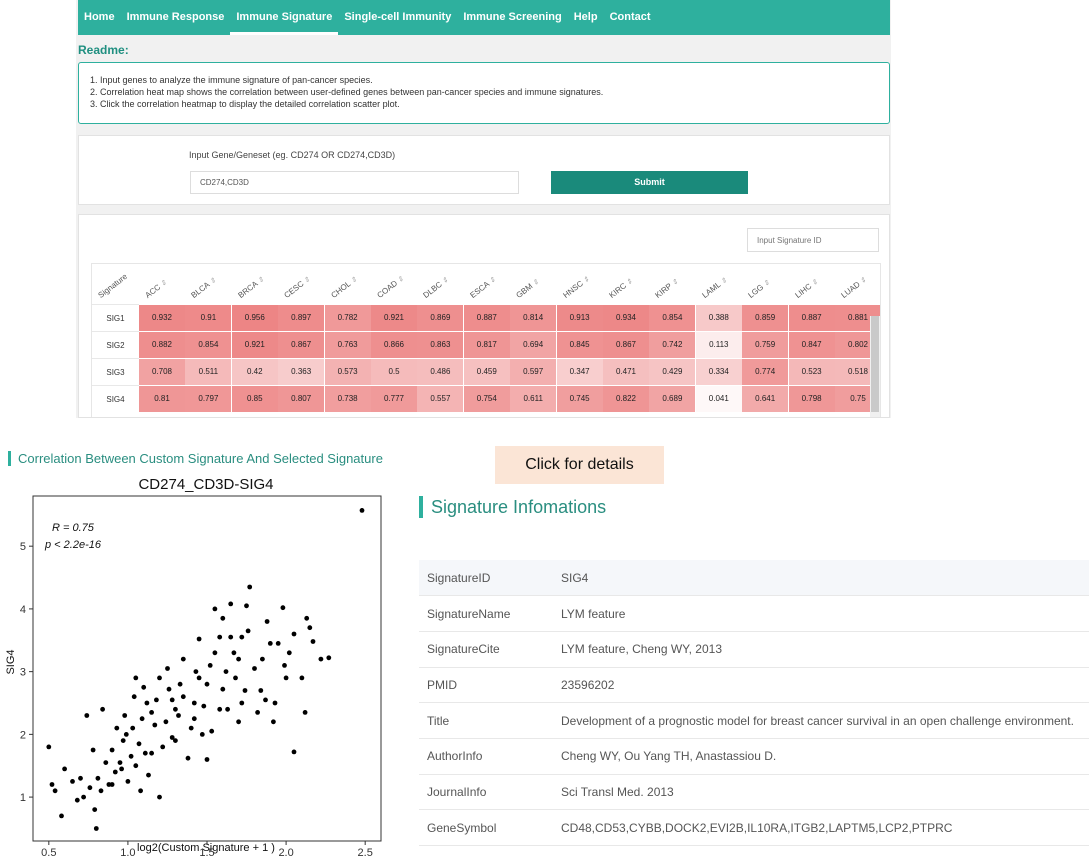  Describe the element at coordinates (208, 399) in the screenshot. I see `heatmap-cell: 0.797` at that location.